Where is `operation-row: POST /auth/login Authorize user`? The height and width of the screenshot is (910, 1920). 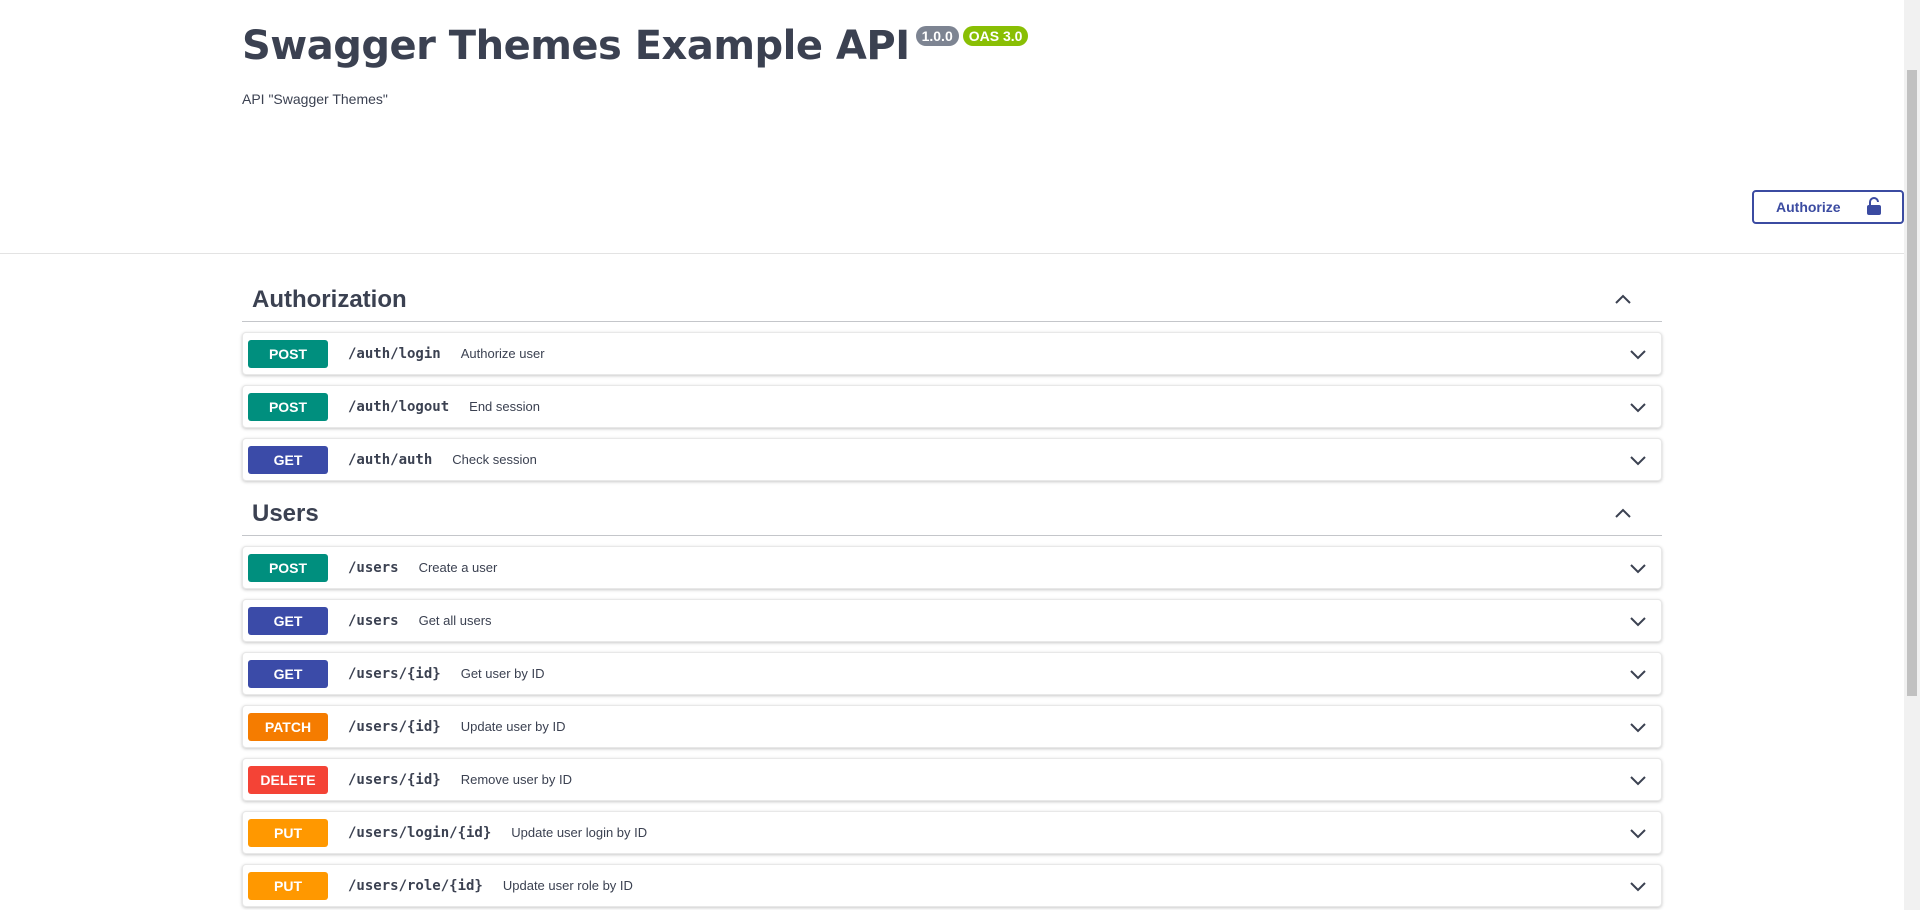 operation-row: POST /auth/login Authorize user is located at coordinates (952, 353).